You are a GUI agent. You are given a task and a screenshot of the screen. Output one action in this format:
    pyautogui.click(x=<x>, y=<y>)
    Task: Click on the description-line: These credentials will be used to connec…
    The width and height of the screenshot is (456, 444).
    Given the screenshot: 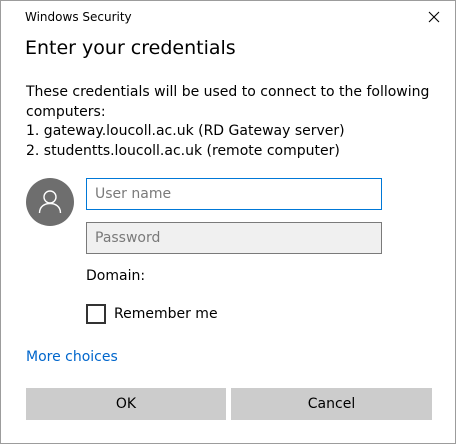 What is the action you would take?
    pyautogui.click(x=228, y=92)
    